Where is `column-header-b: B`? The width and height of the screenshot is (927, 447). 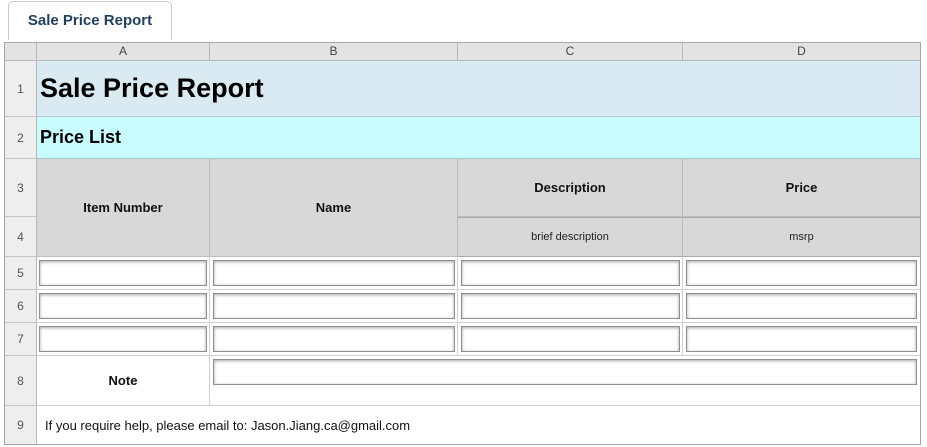 column-header-b: B is located at coordinates (334, 52).